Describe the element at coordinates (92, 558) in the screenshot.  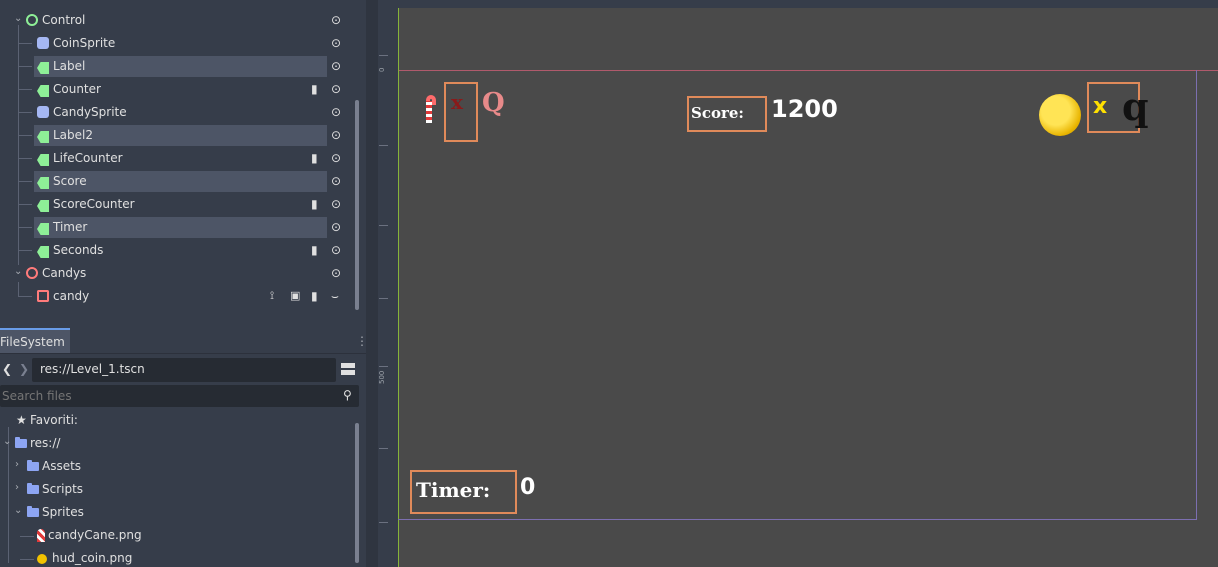
I see `fs-item-label: hud_coin.png` at that location.